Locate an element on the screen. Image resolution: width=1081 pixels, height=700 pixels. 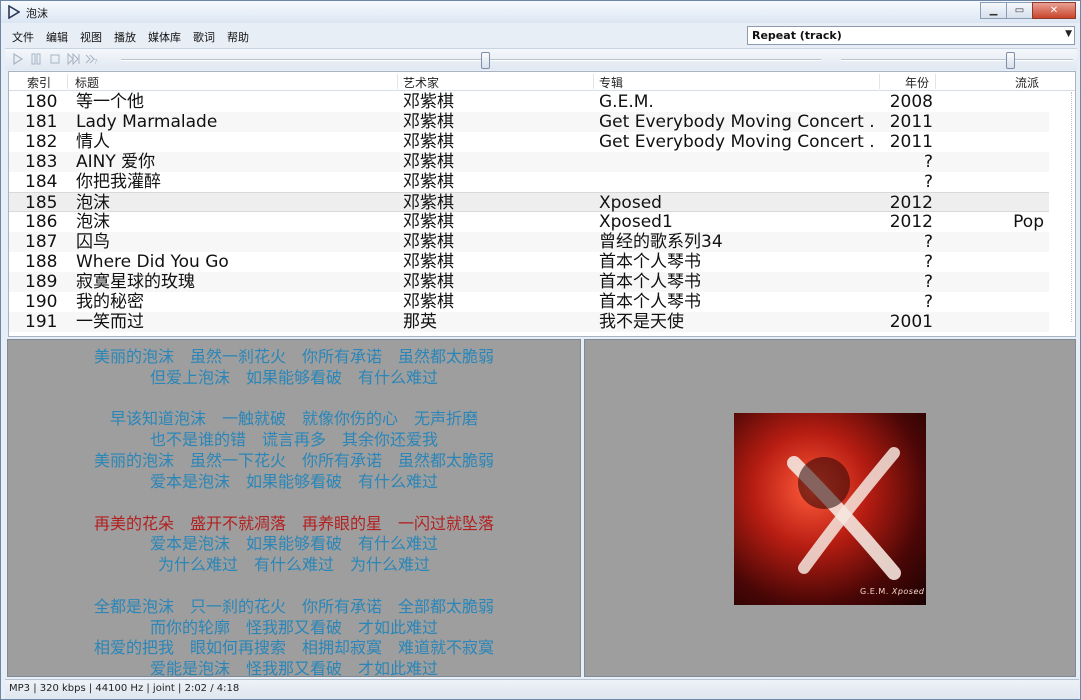
menu-bar: 文件 编辑 视图 播放 媒体库 歌词 帮助 is located at coordinates (130, 36).